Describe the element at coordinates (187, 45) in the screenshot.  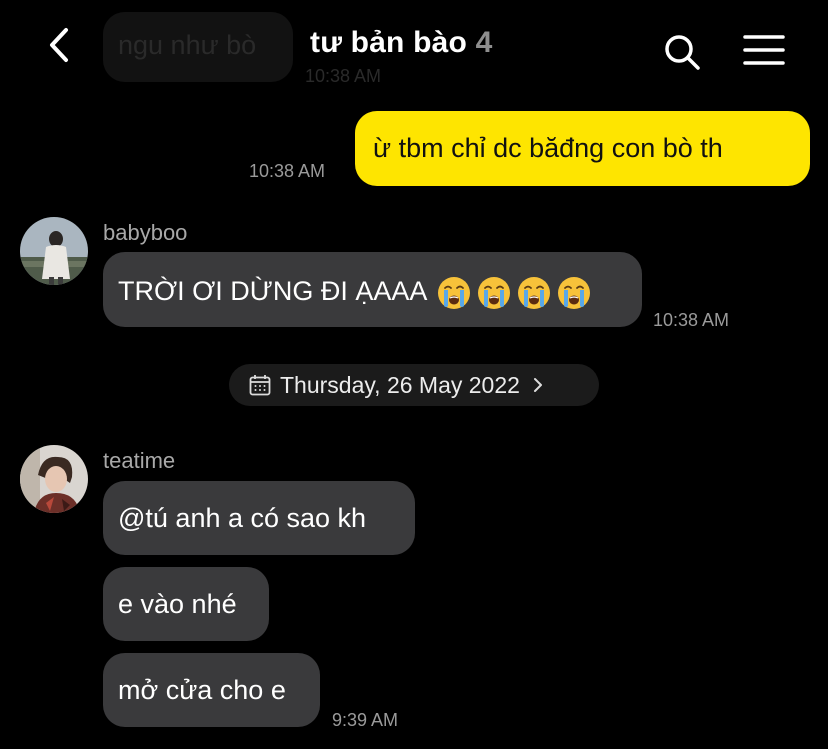
I see `ghost-message-text: ngu như bò` at that location.